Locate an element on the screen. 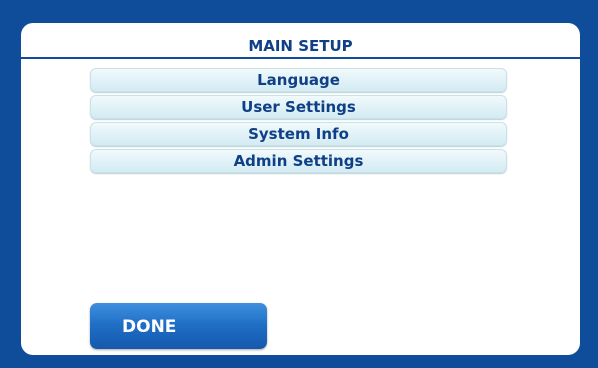  menu-item-language: Language is located at coordinates (298, 80).